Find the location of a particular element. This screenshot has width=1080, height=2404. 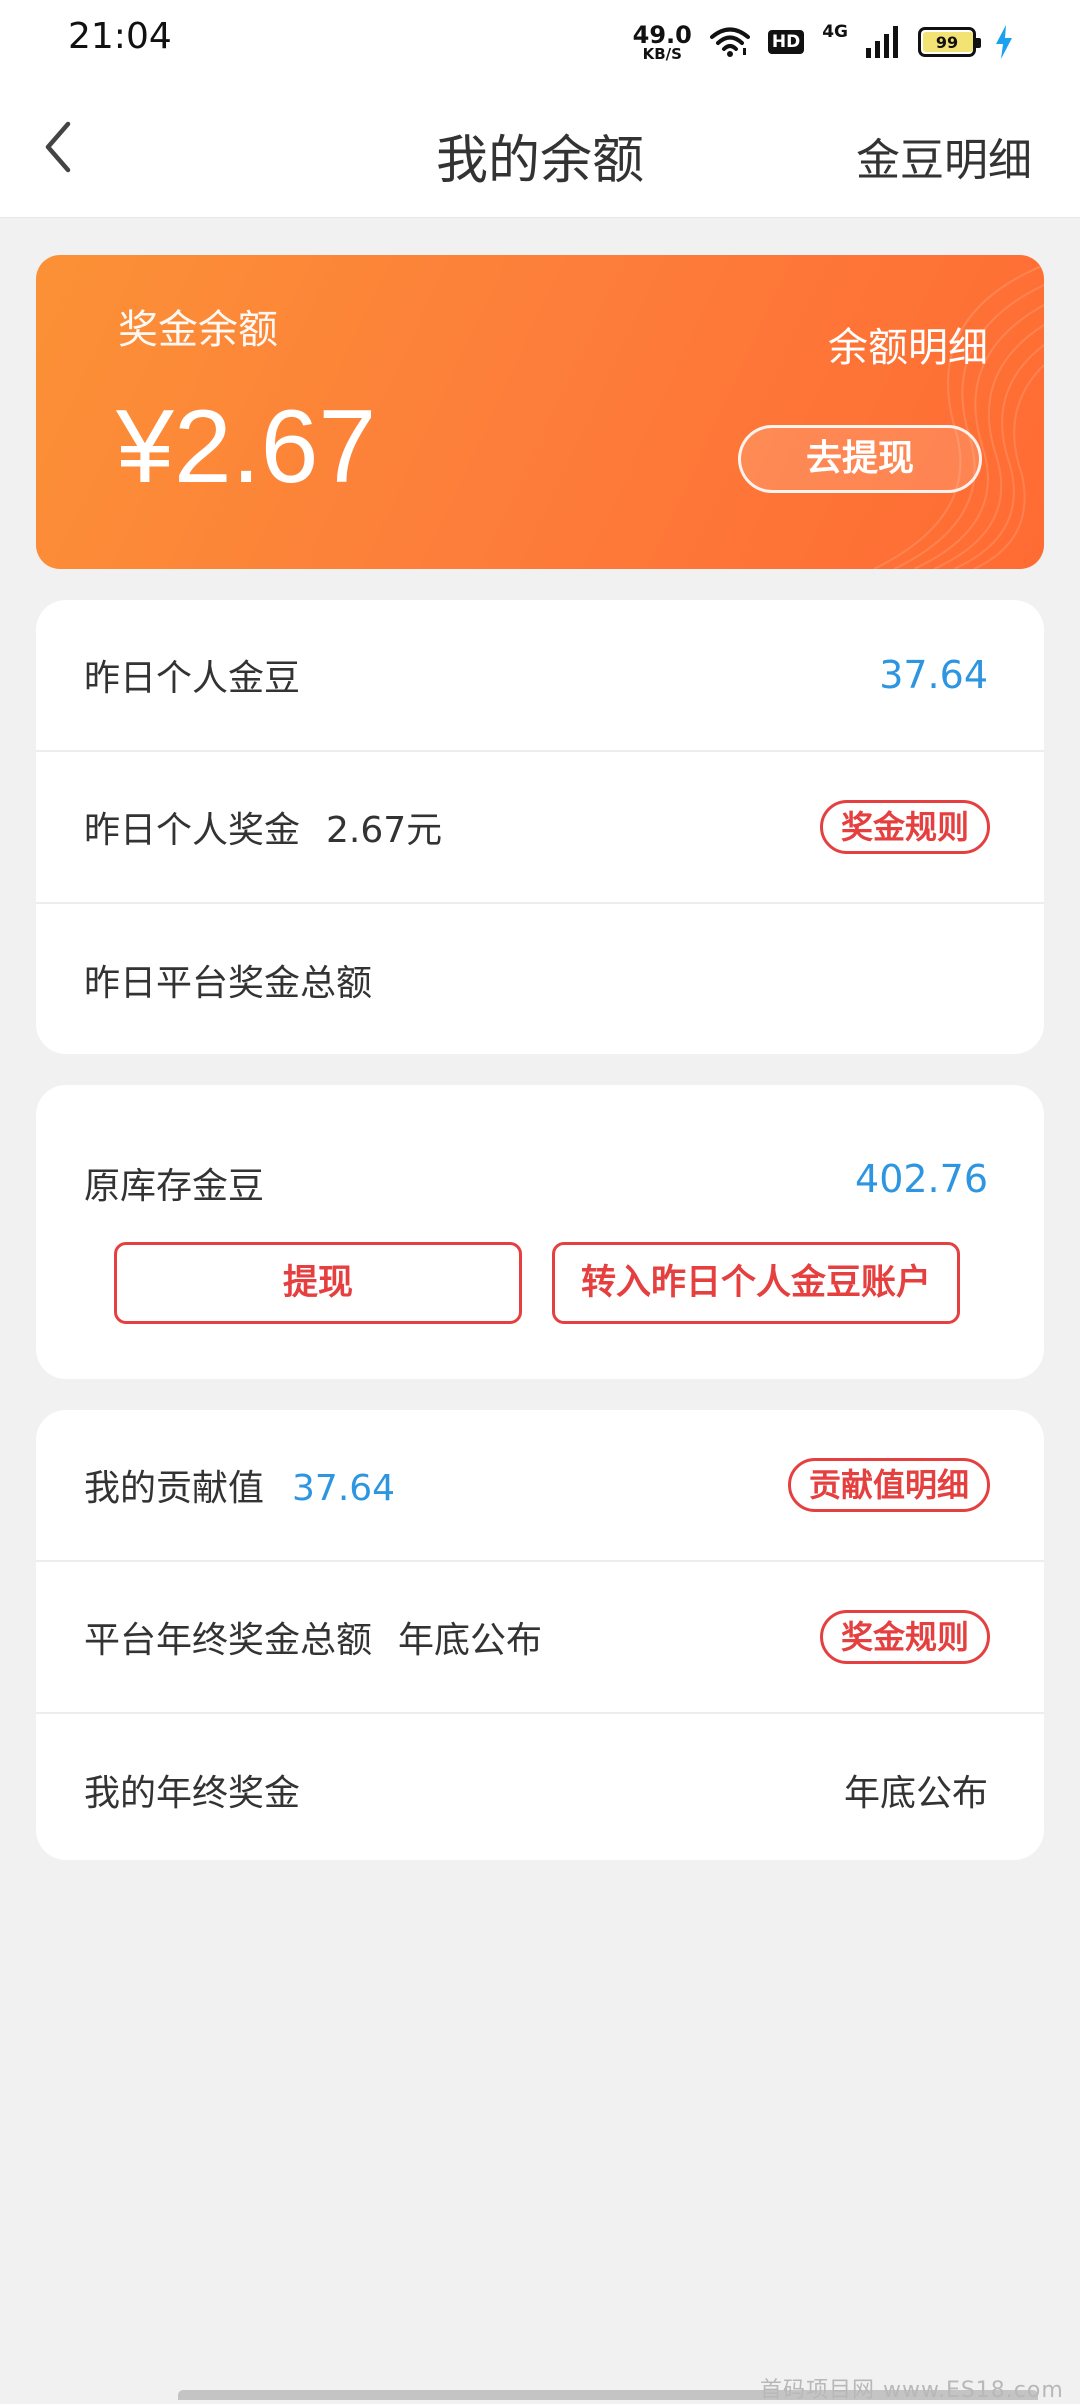

stock-beans-label: 原库存金豆 is located at coordinates (174, 1186).